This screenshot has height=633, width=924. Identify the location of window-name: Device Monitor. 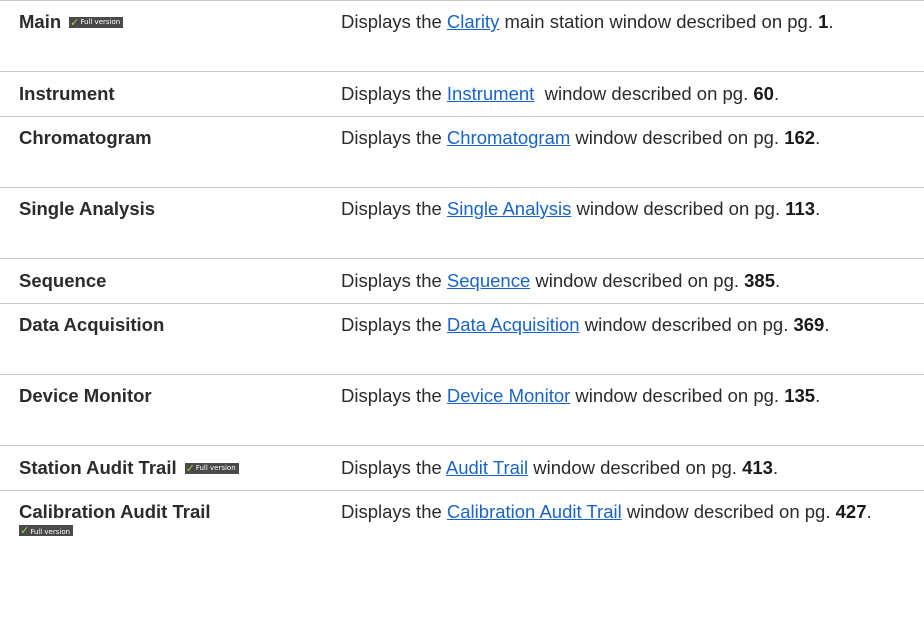
(85, 395).